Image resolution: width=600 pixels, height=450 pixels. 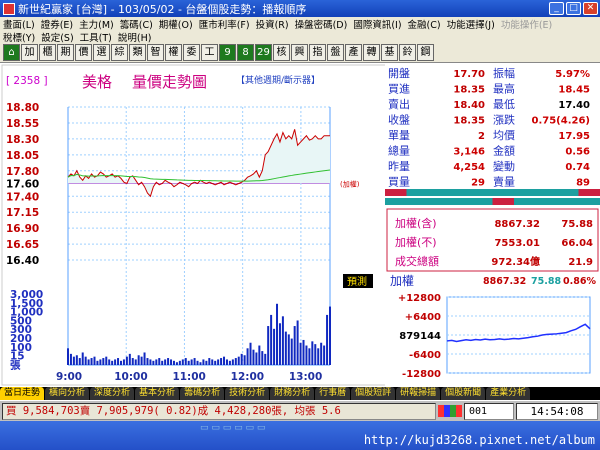 What do you see at coordinates (119, 52) in the screenshot?
I see `toolbar-button: 綜` at bounding box center [119, 52].